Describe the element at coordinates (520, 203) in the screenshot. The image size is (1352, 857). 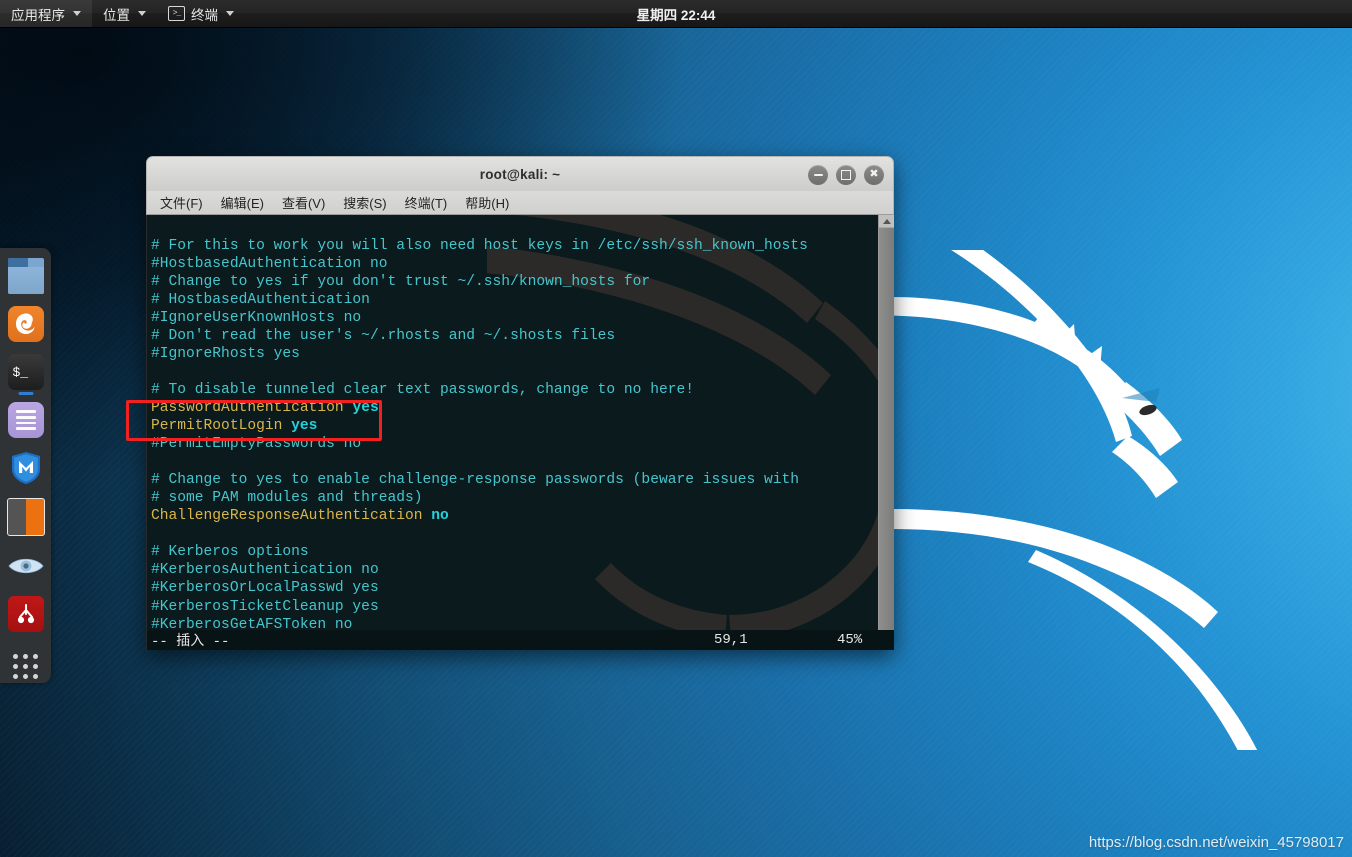
I see `terminal-menubar: 文件(F) 编辑(E) 查看(V) 搜索(S) 终端(T) 帮助(H)` at that location.